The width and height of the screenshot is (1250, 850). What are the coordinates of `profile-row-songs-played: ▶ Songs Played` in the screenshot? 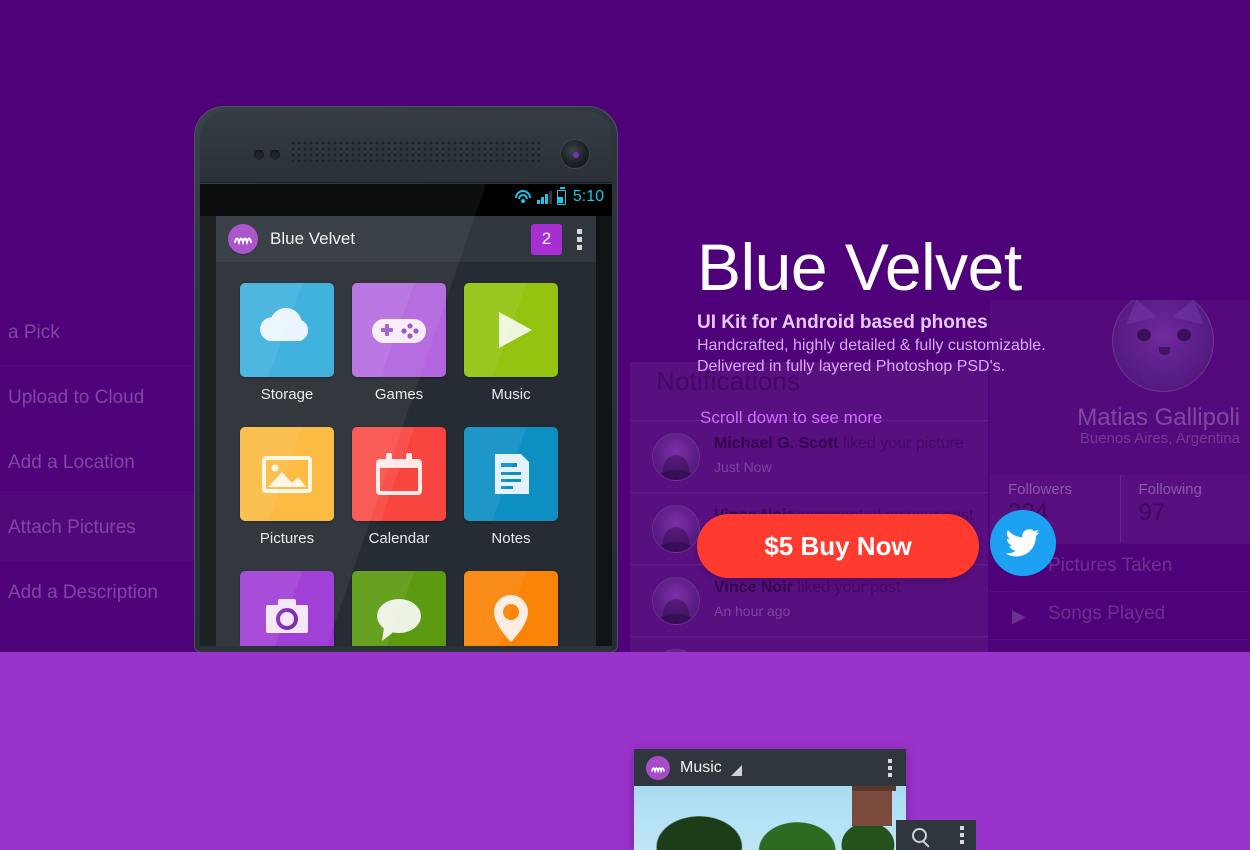 It's located at (1120, 615).